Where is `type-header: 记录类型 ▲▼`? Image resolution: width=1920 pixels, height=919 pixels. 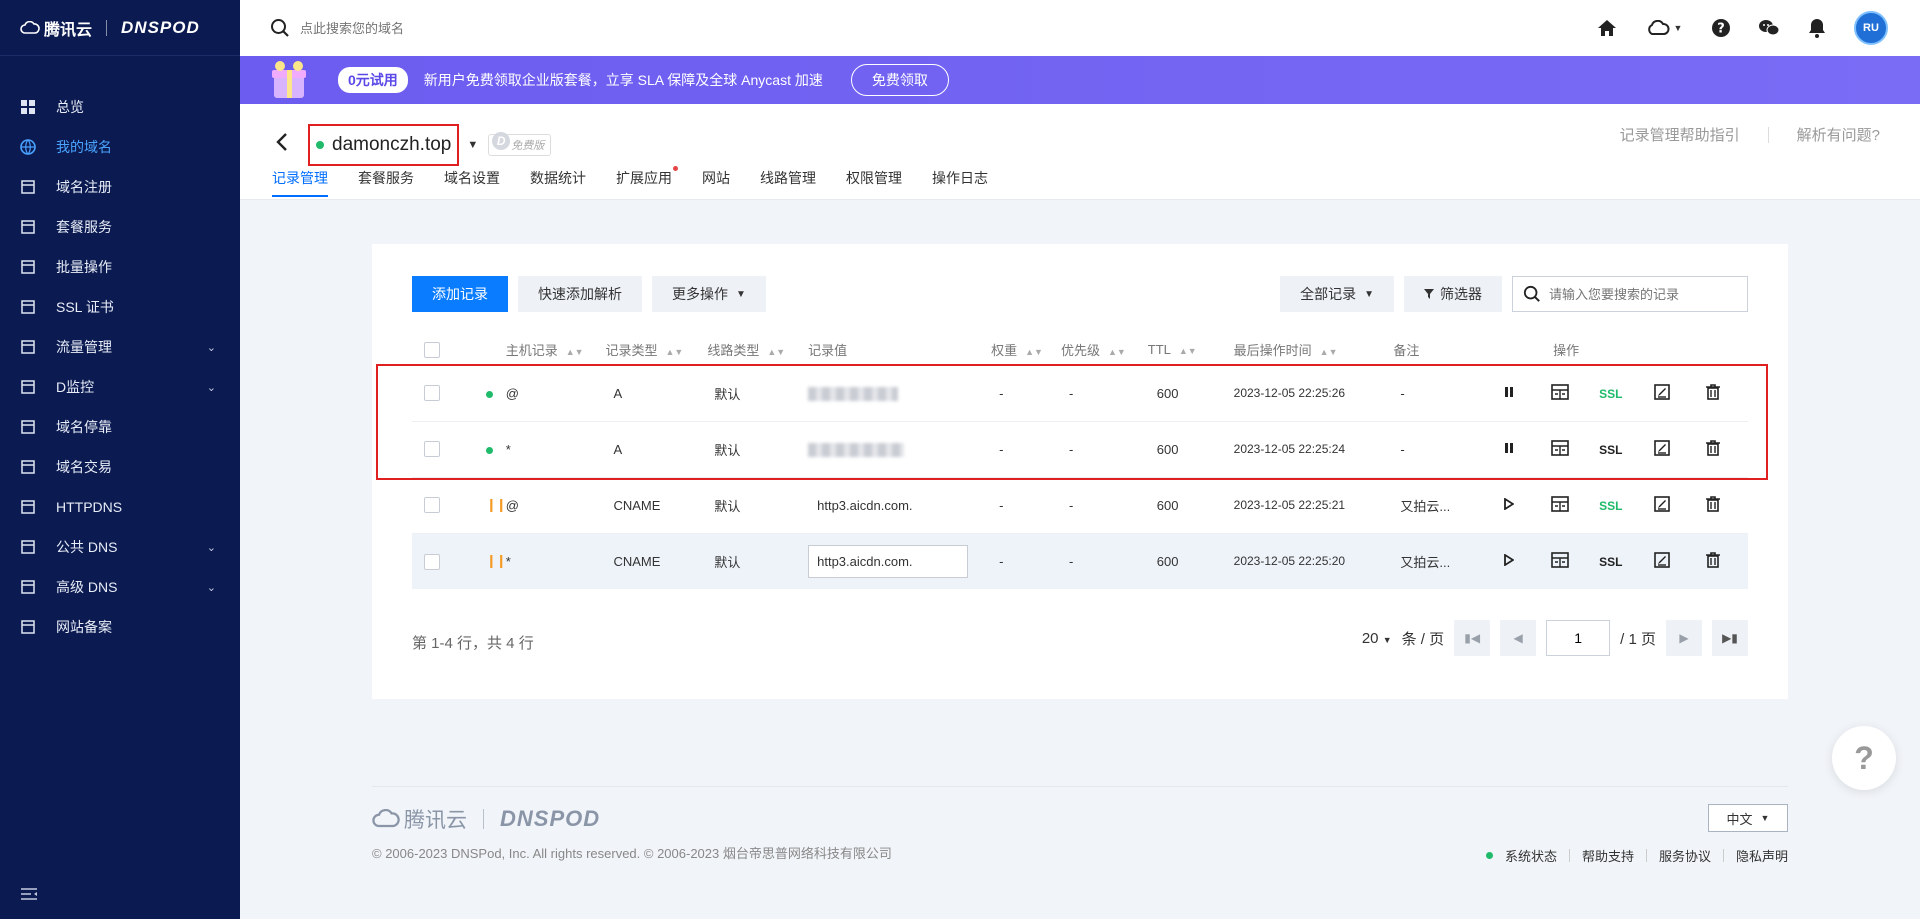
type-header: 记录类型 ▲▼ is located at coordinates (656, 350).